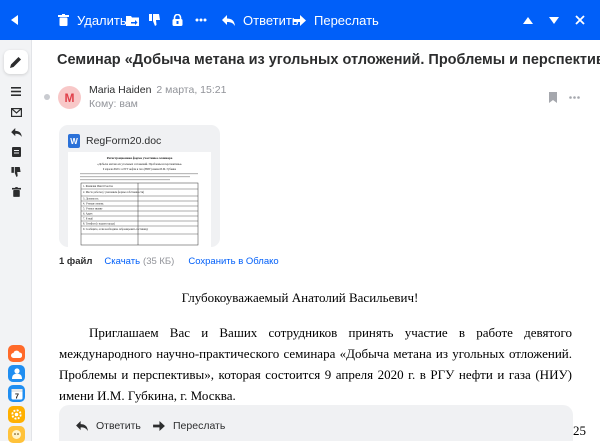 This screenshot has height=443, width=600. I want to click on message-more-button, so click(574, 95).